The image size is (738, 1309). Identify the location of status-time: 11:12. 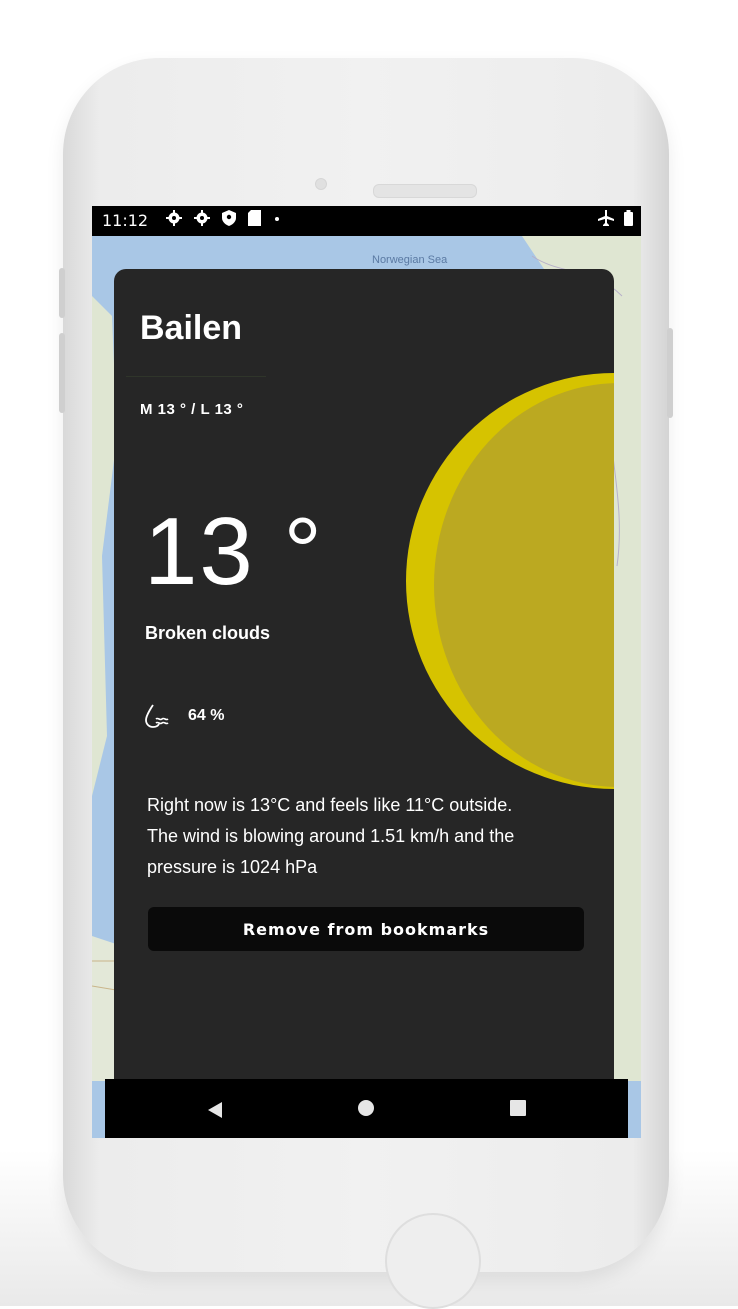
(125, 220).